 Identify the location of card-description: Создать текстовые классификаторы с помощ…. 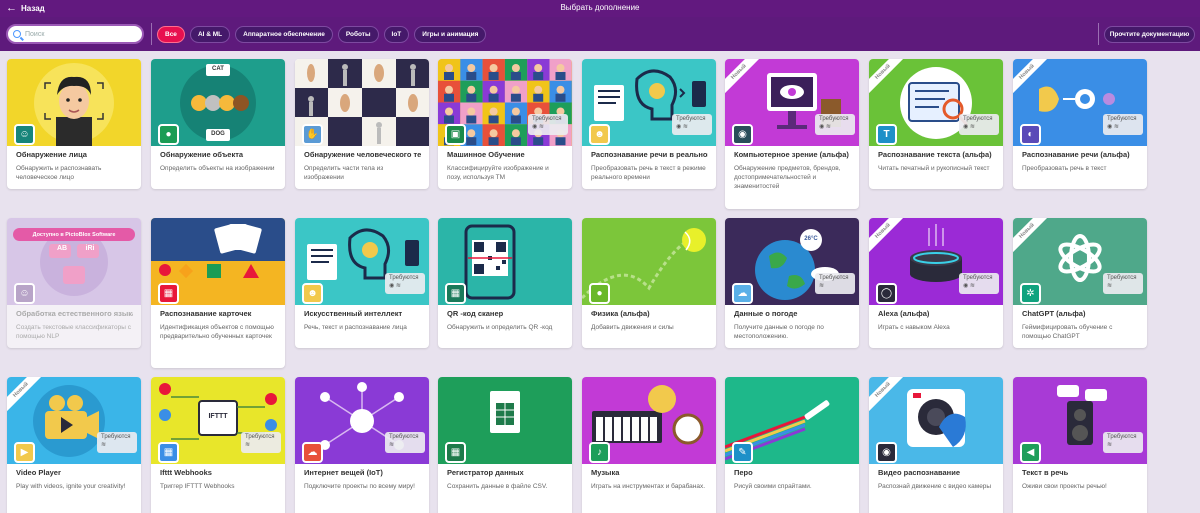
(74, 332).